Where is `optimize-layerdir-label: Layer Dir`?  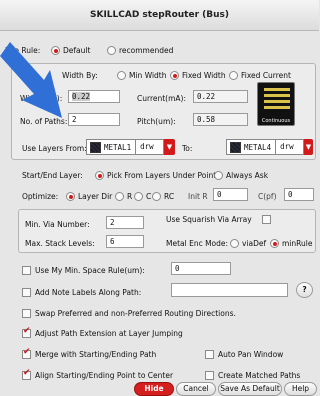 optimize-layerdir-label: Layer Dir is located at coordinates (95, 196).